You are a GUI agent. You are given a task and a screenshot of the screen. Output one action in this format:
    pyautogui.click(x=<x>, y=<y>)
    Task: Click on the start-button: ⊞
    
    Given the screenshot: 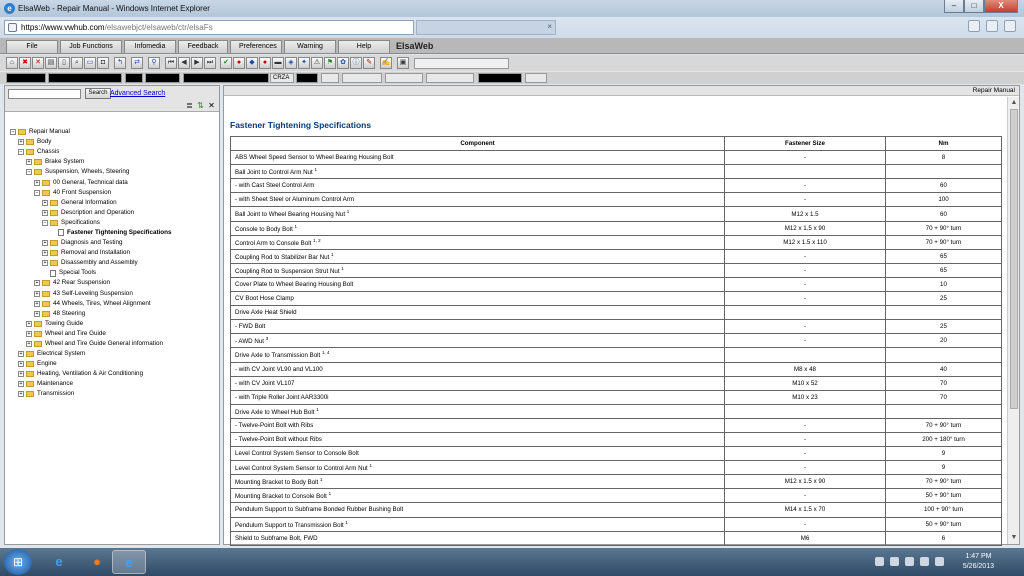 What is the action you would take?
    pyautogui.click(x=18, y=562)
    